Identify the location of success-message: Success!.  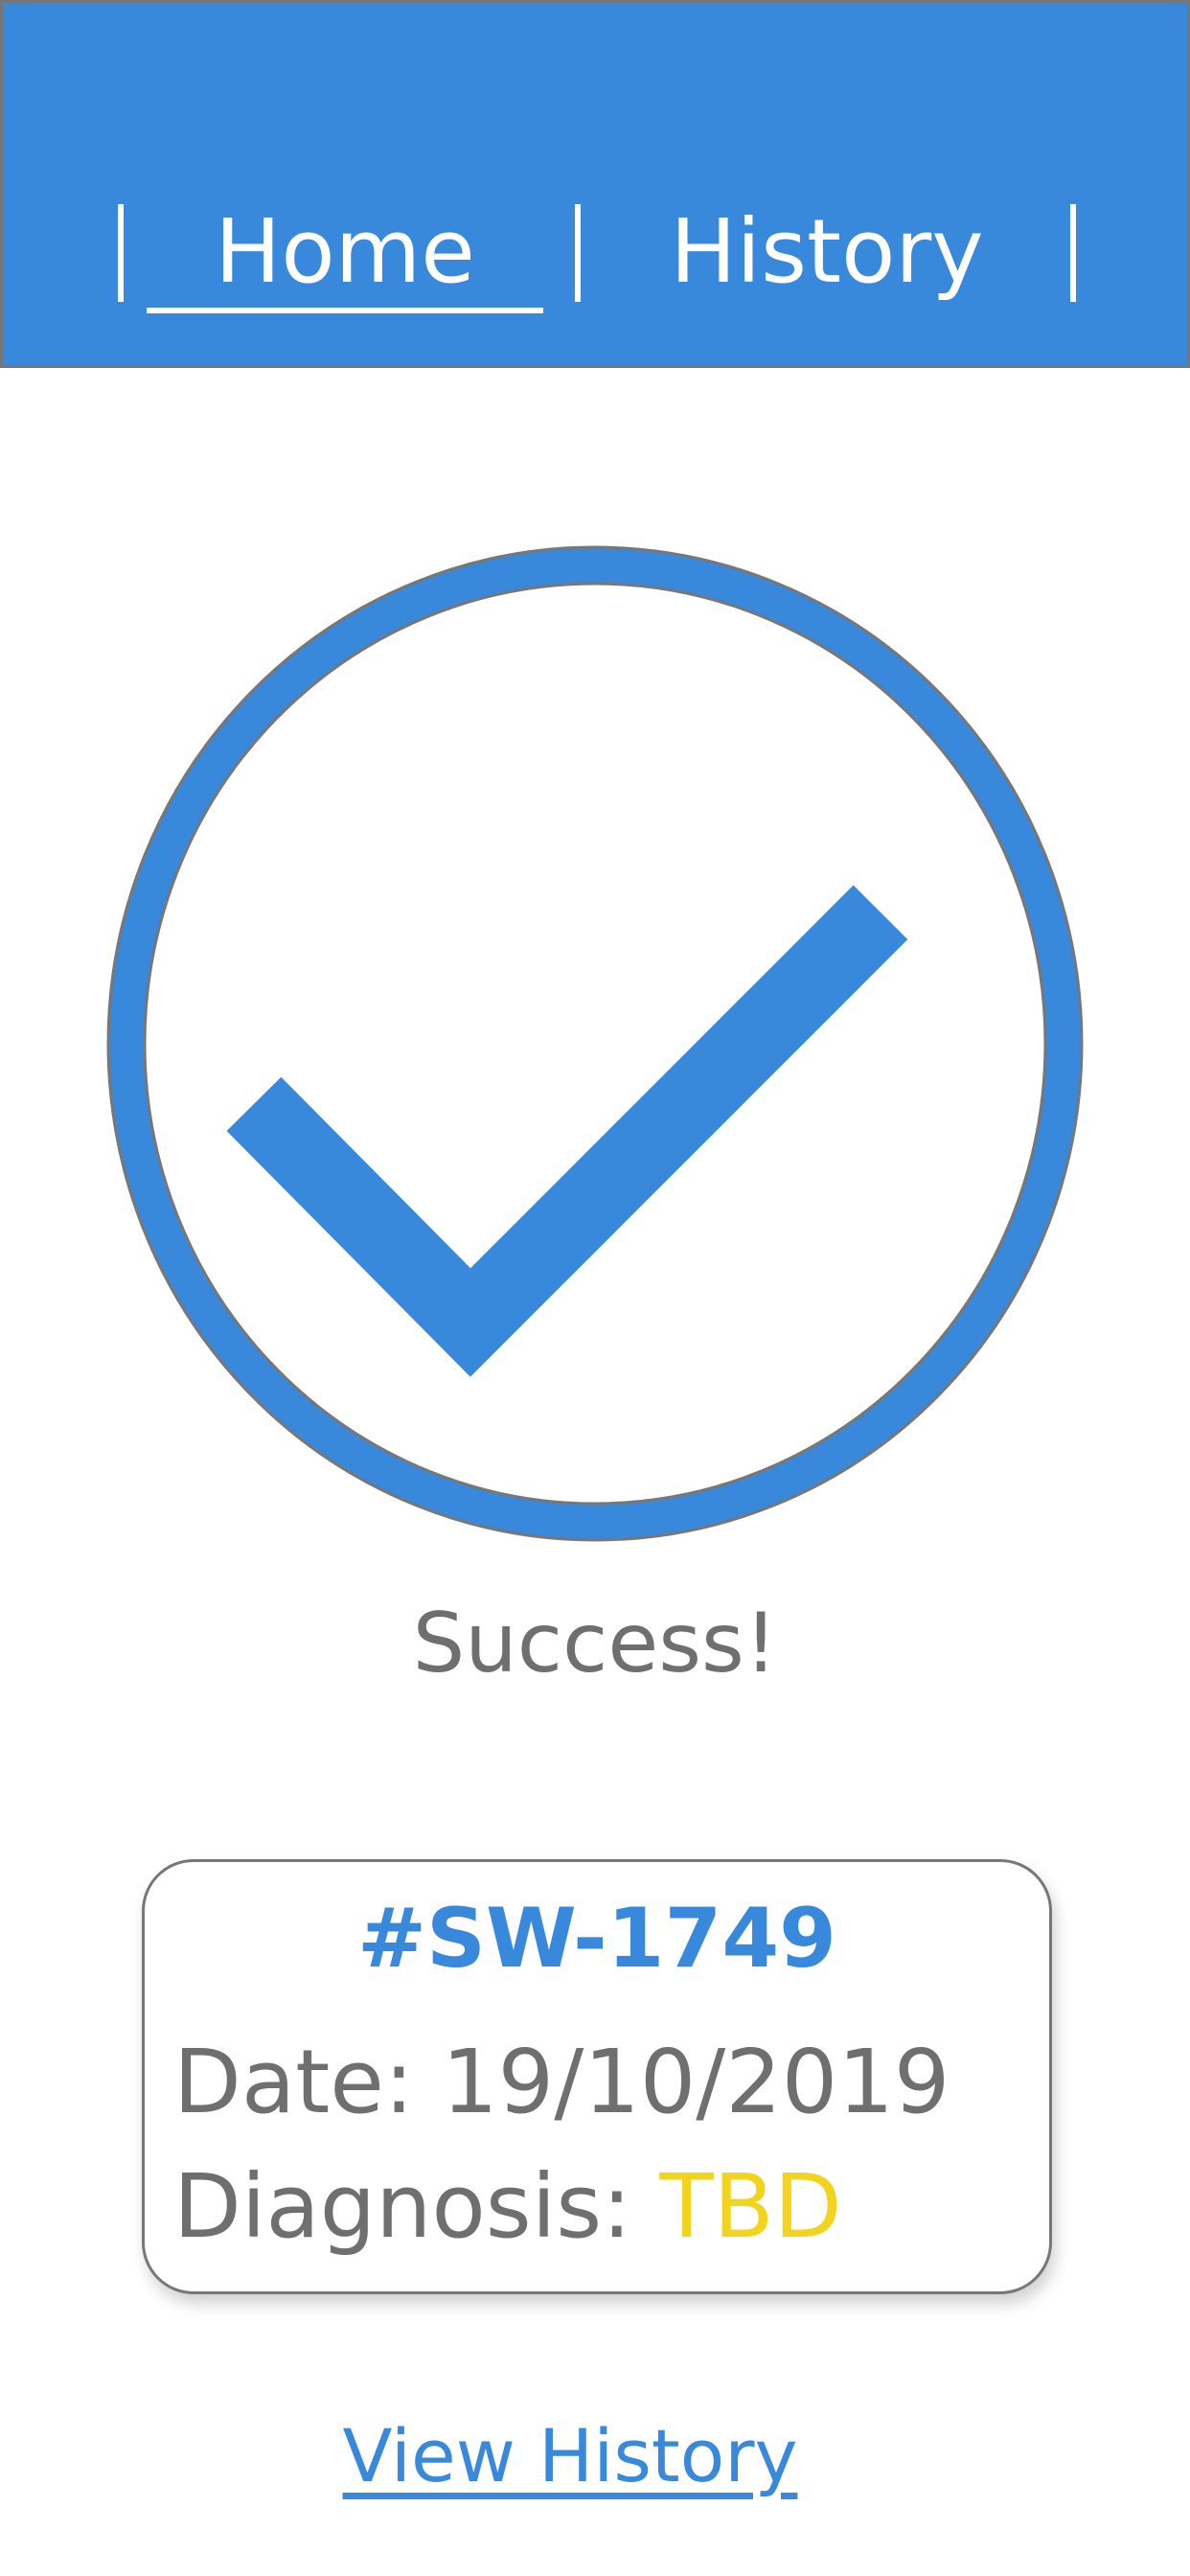
(595, 1644).